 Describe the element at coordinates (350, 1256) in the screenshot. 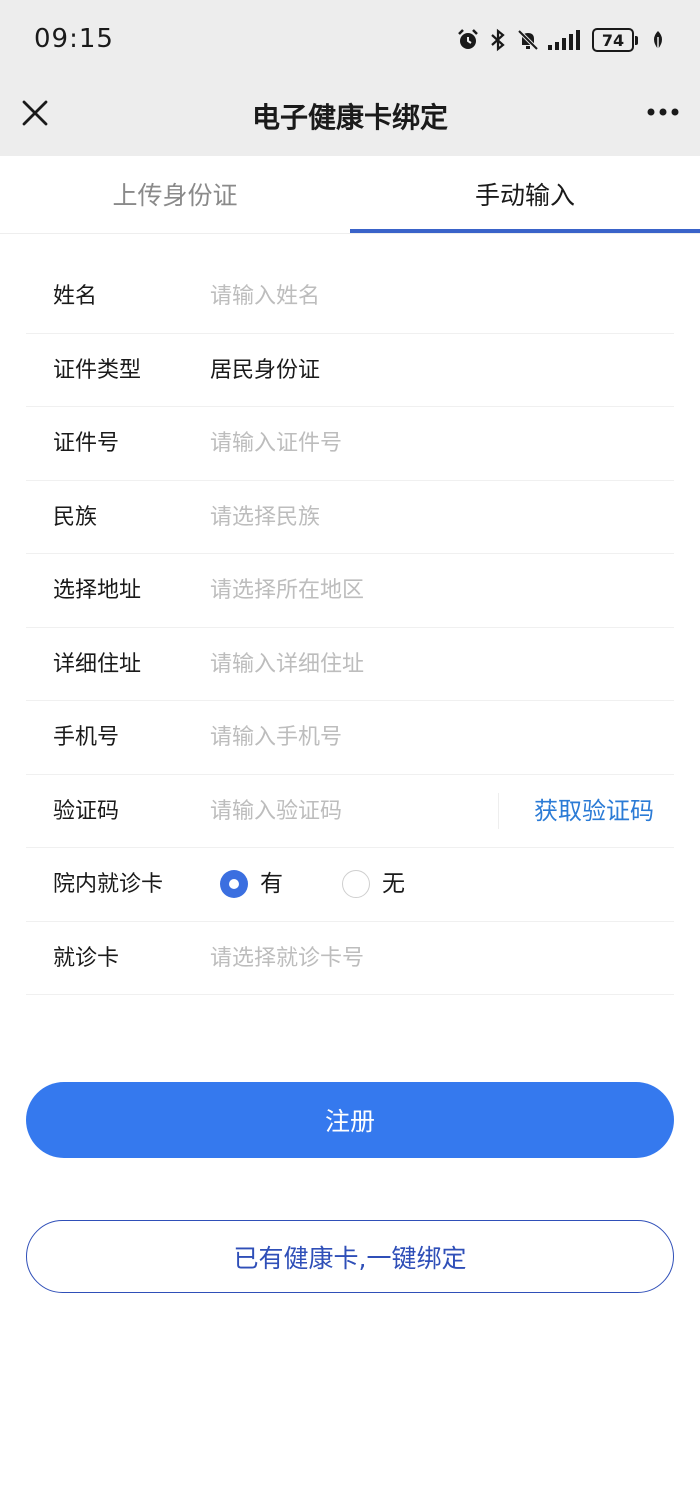

I see `one-click-bind-button: 已有健康卡,一键绑定` at that location.